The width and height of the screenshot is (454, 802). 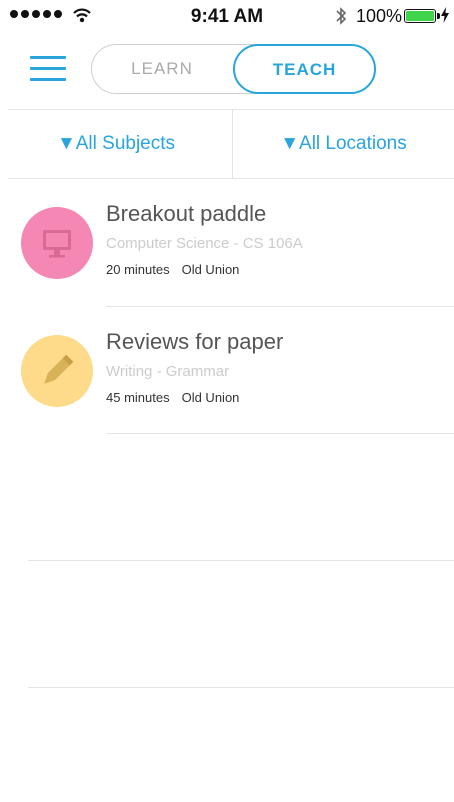 I want to click on subjects-filter-button: ▼All Subjects, so click(x=116, y=144).